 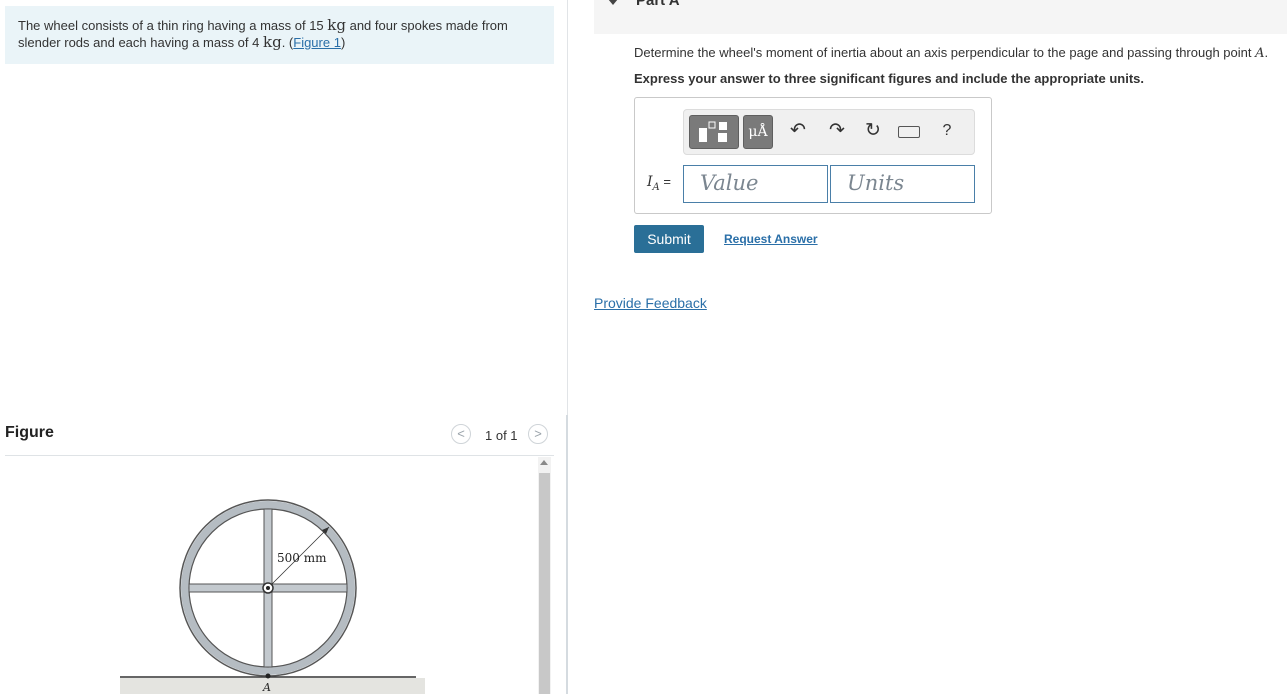 What do you see at coordinates (940, 17) in the screenshot?
I see `part-header: Part A` at bounding box center [940, 17].